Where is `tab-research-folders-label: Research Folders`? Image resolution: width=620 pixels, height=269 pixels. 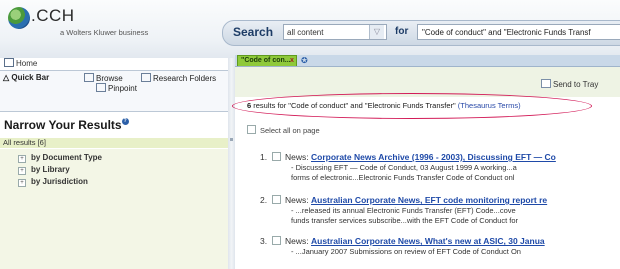
tab-research-folders-label: Research Folders is located at coordinates (185, 78).